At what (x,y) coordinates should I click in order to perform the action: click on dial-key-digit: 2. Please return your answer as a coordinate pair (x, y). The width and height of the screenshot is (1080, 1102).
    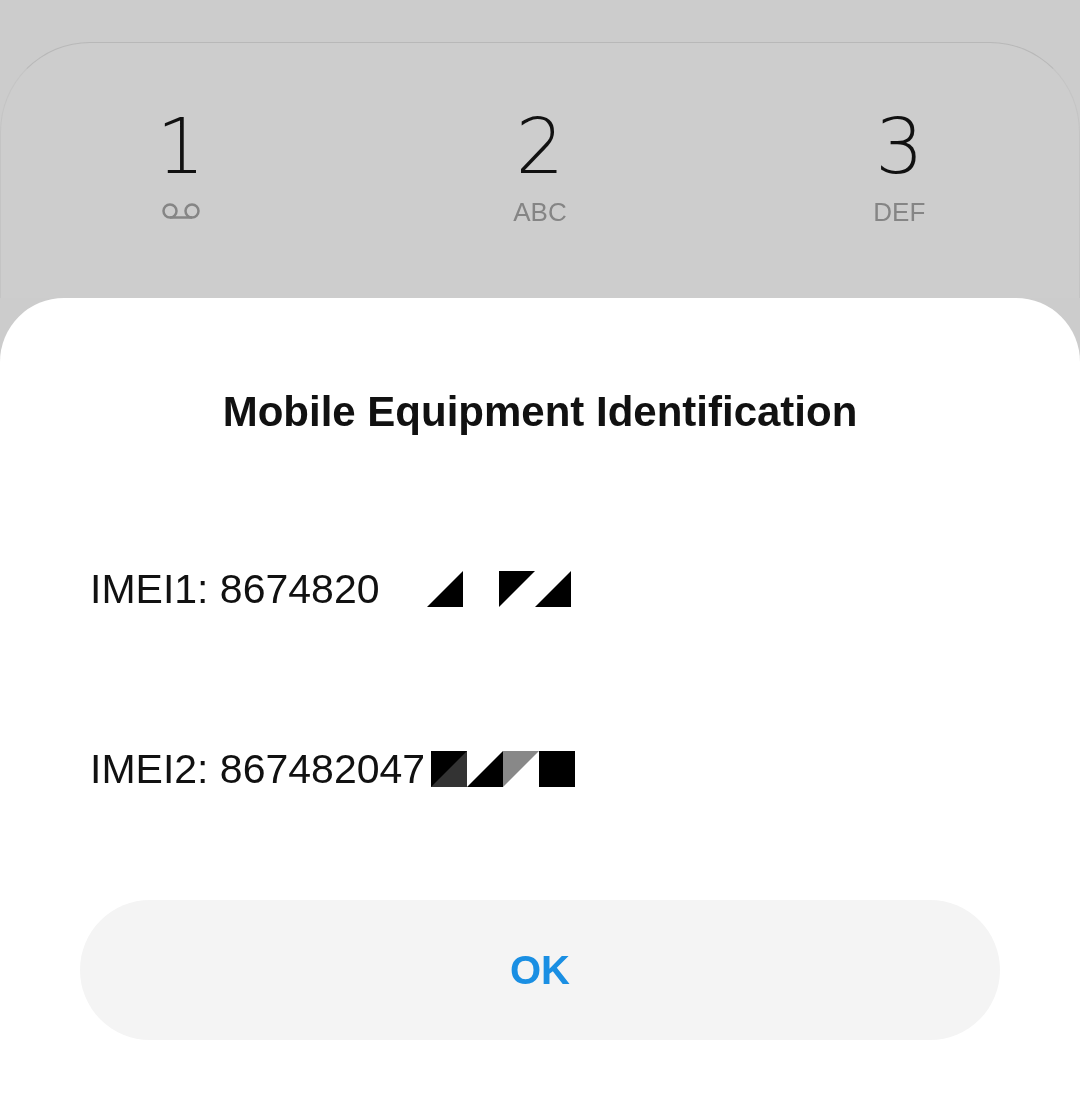
    Looking at the image, I should click on (540, 147).